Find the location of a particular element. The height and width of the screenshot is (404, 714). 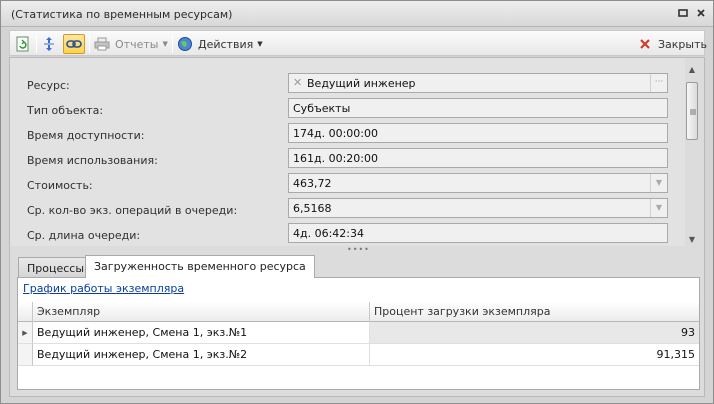

actions-menu-button: Действия ▼ is located at coordinates (219, 44).